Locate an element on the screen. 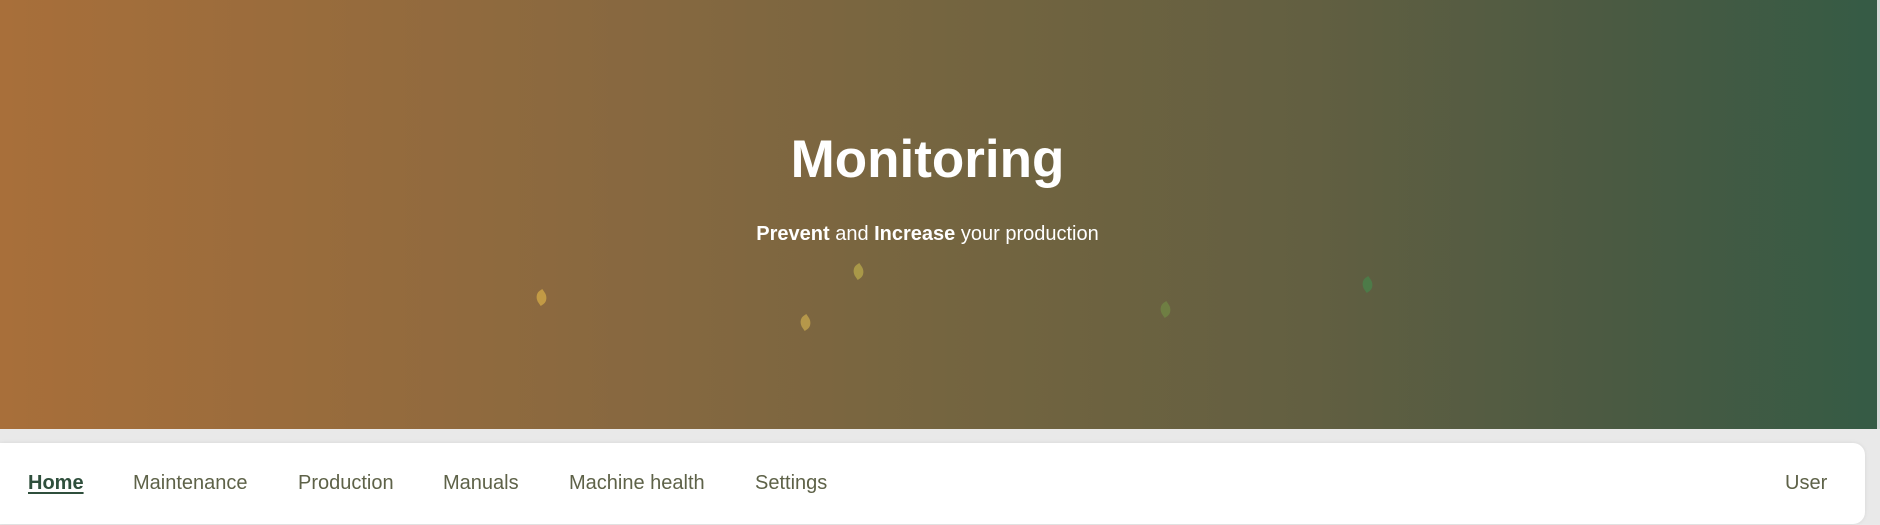  nav-item-settings: Settings is located at coordinates (791, 483).